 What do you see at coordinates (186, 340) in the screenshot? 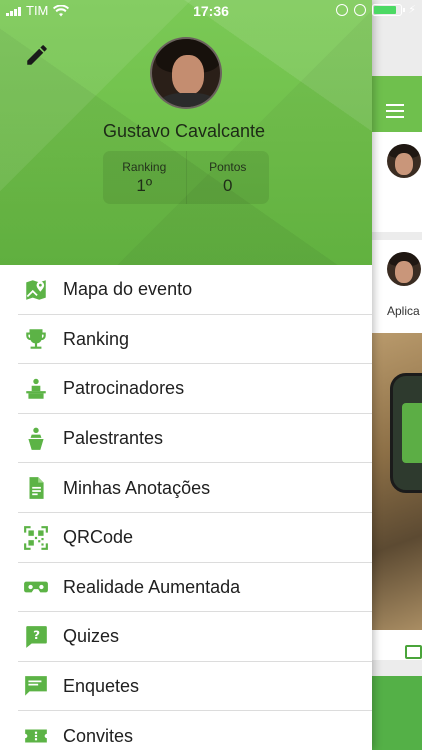
I see `menu-item-ranking: Ranking` at bounding box center [186, 340].